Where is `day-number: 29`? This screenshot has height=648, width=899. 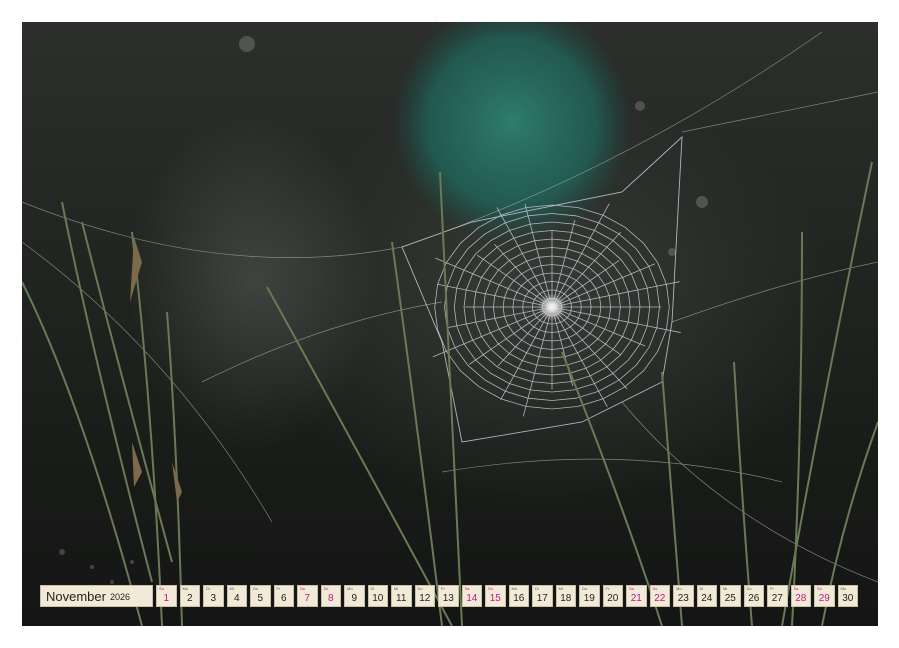
day-number: 29 is located at coordinates (824, 598).